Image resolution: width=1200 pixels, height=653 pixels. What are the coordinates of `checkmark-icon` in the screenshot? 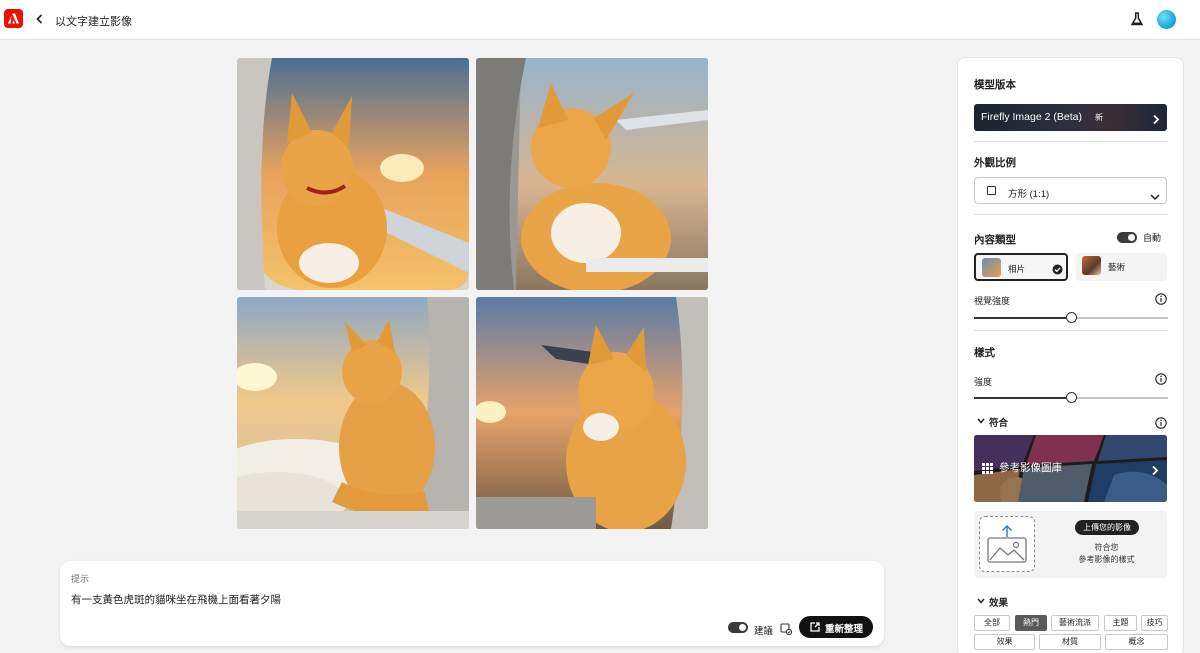 It's located at (1057, 271).